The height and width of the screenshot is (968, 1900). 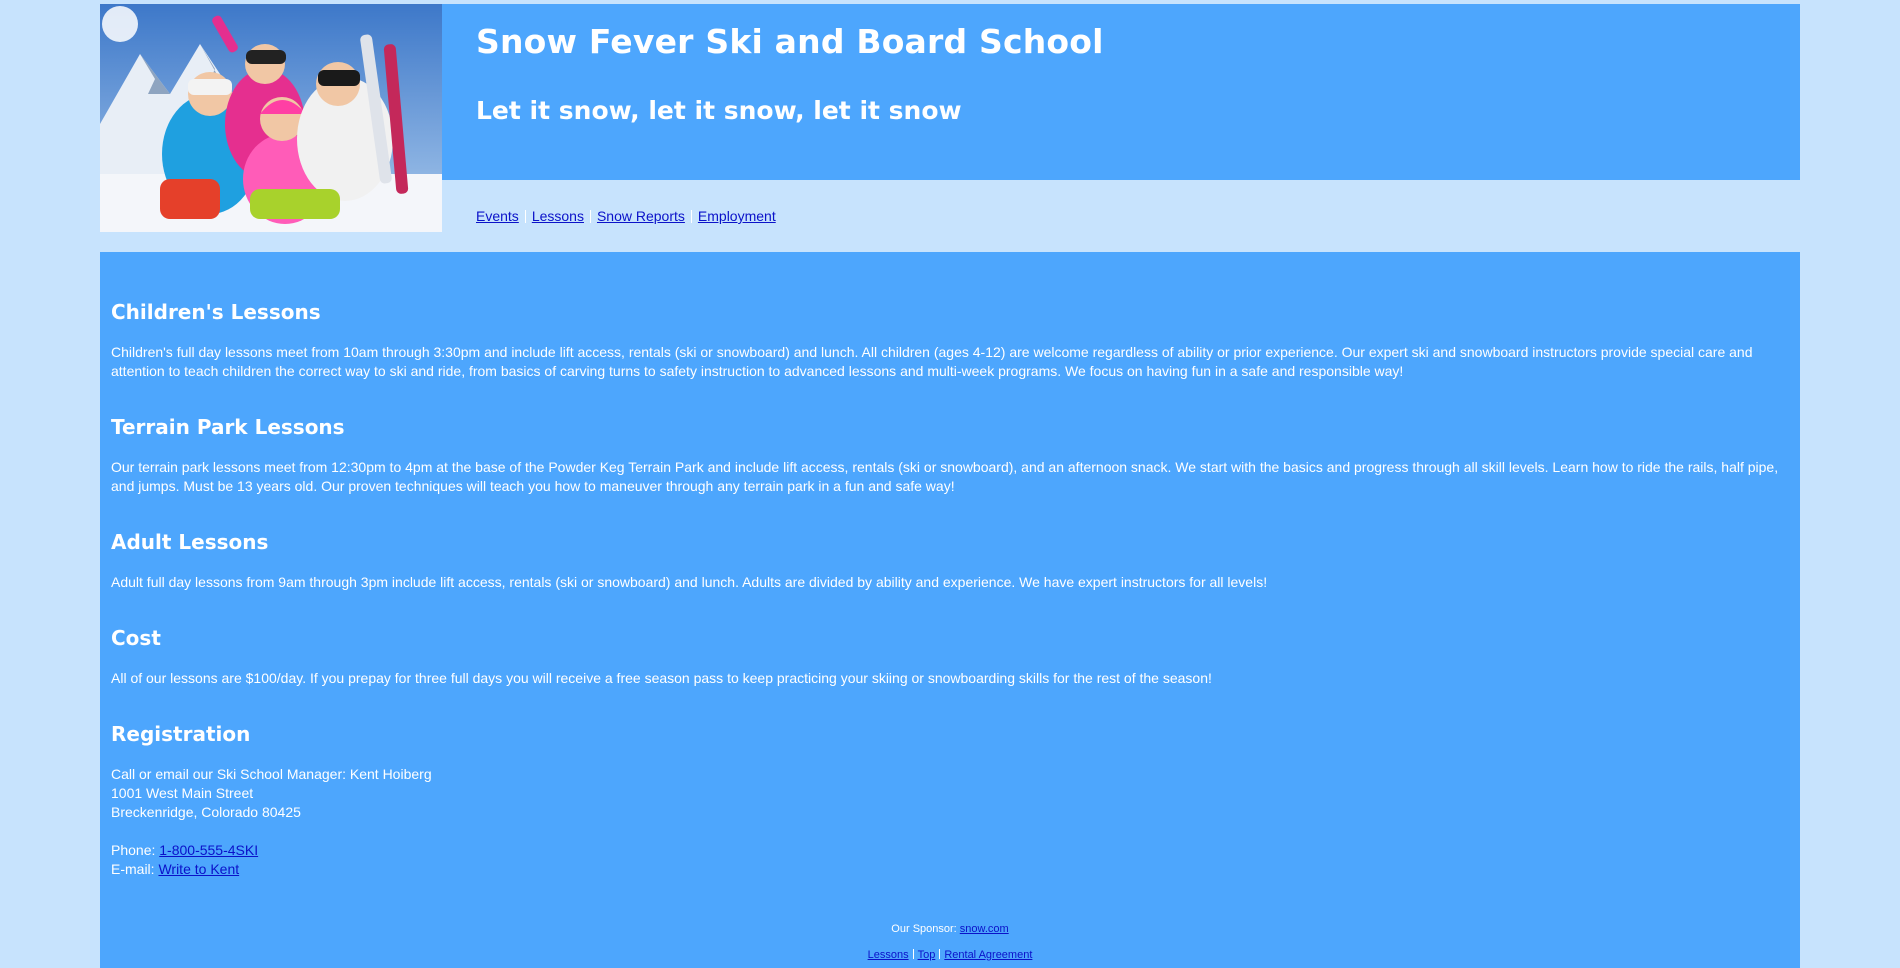 What do you see at coordinates (135, 869) in the screenshot?
I see `email-label: E-mail:` at bounding box center [135, 869].